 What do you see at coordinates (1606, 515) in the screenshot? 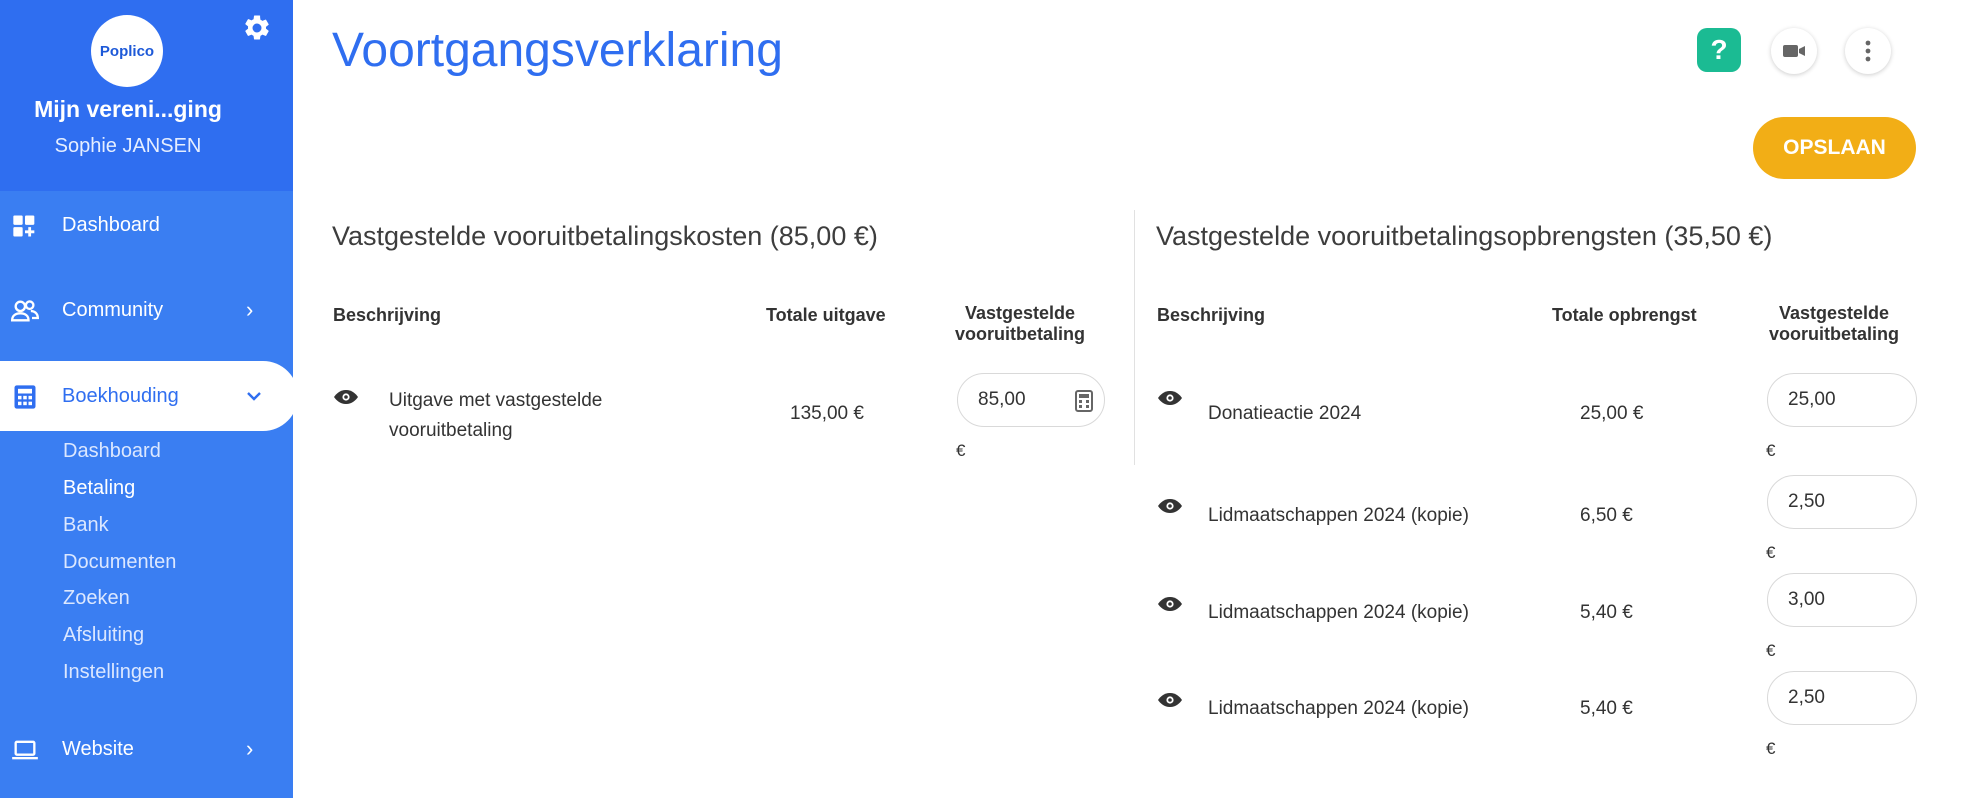
I see `revenue-total: 6,50 €` at bounding box center [1606, 515].